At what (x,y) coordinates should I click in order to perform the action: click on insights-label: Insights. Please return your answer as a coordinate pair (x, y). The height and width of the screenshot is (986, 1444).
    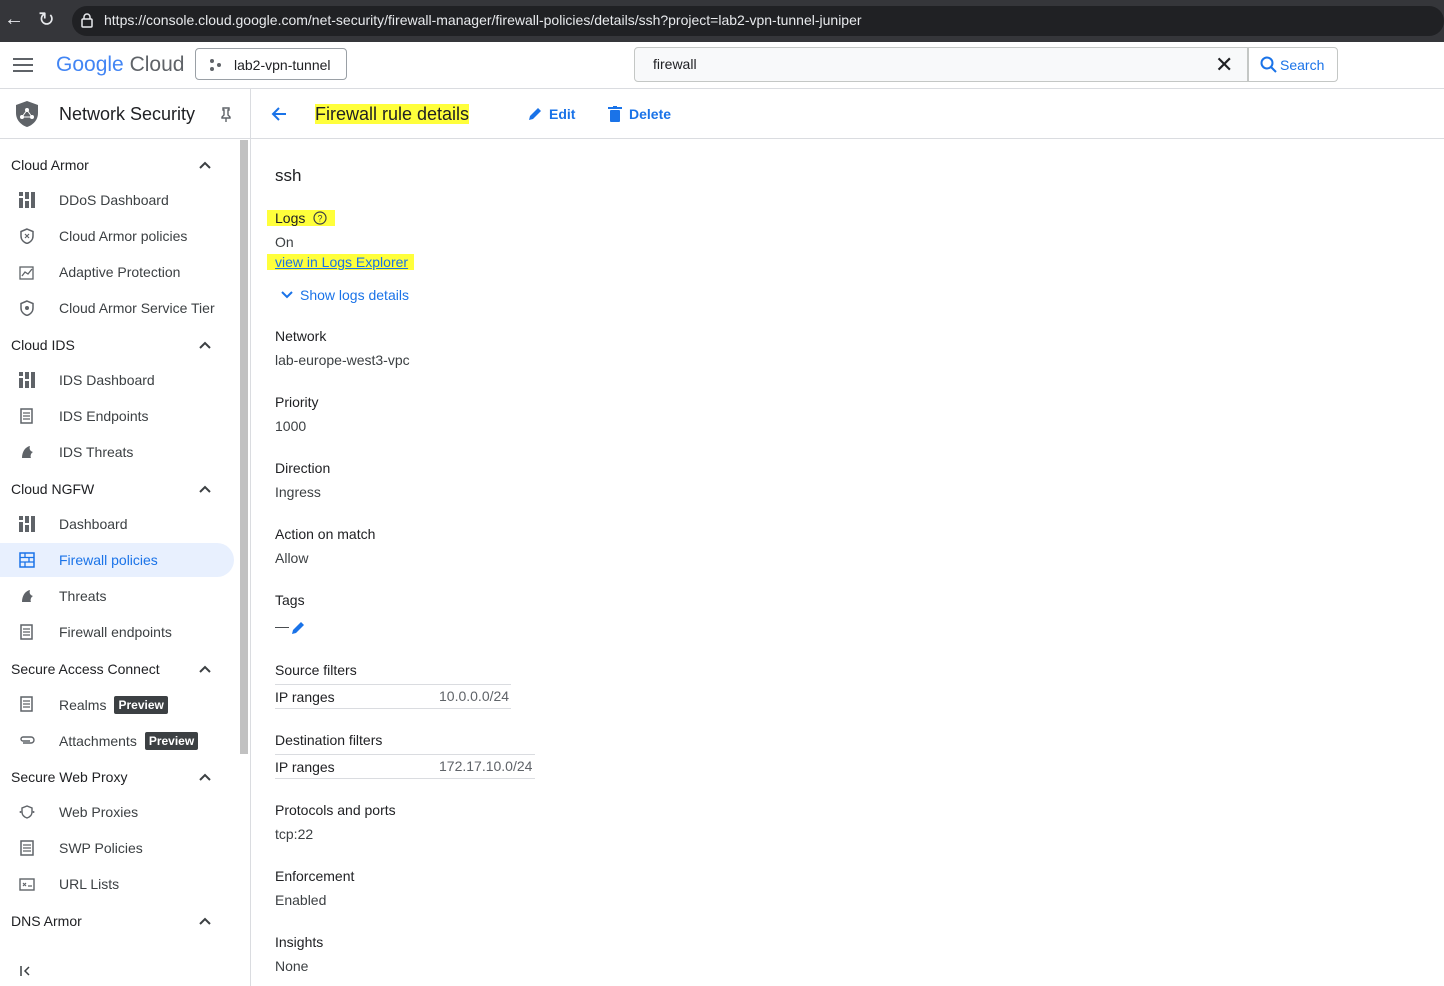
    Looking at the image, I should click on (299, 942).